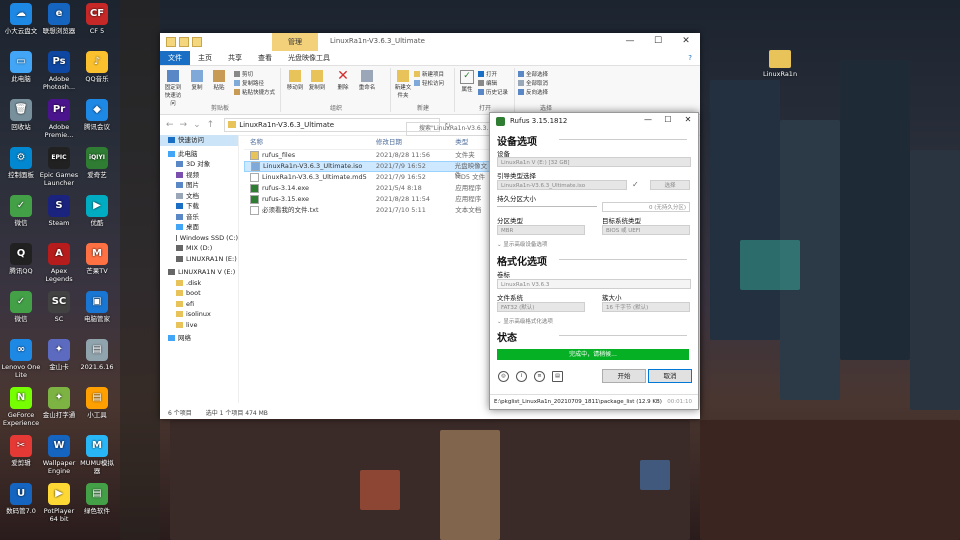  What do you see at coordinates (369, 199) in the screenshot?
I see `table-row: rufus-3.15.exe 2021/8/28 11:54 应用程序` at bounding box center [369, 199].